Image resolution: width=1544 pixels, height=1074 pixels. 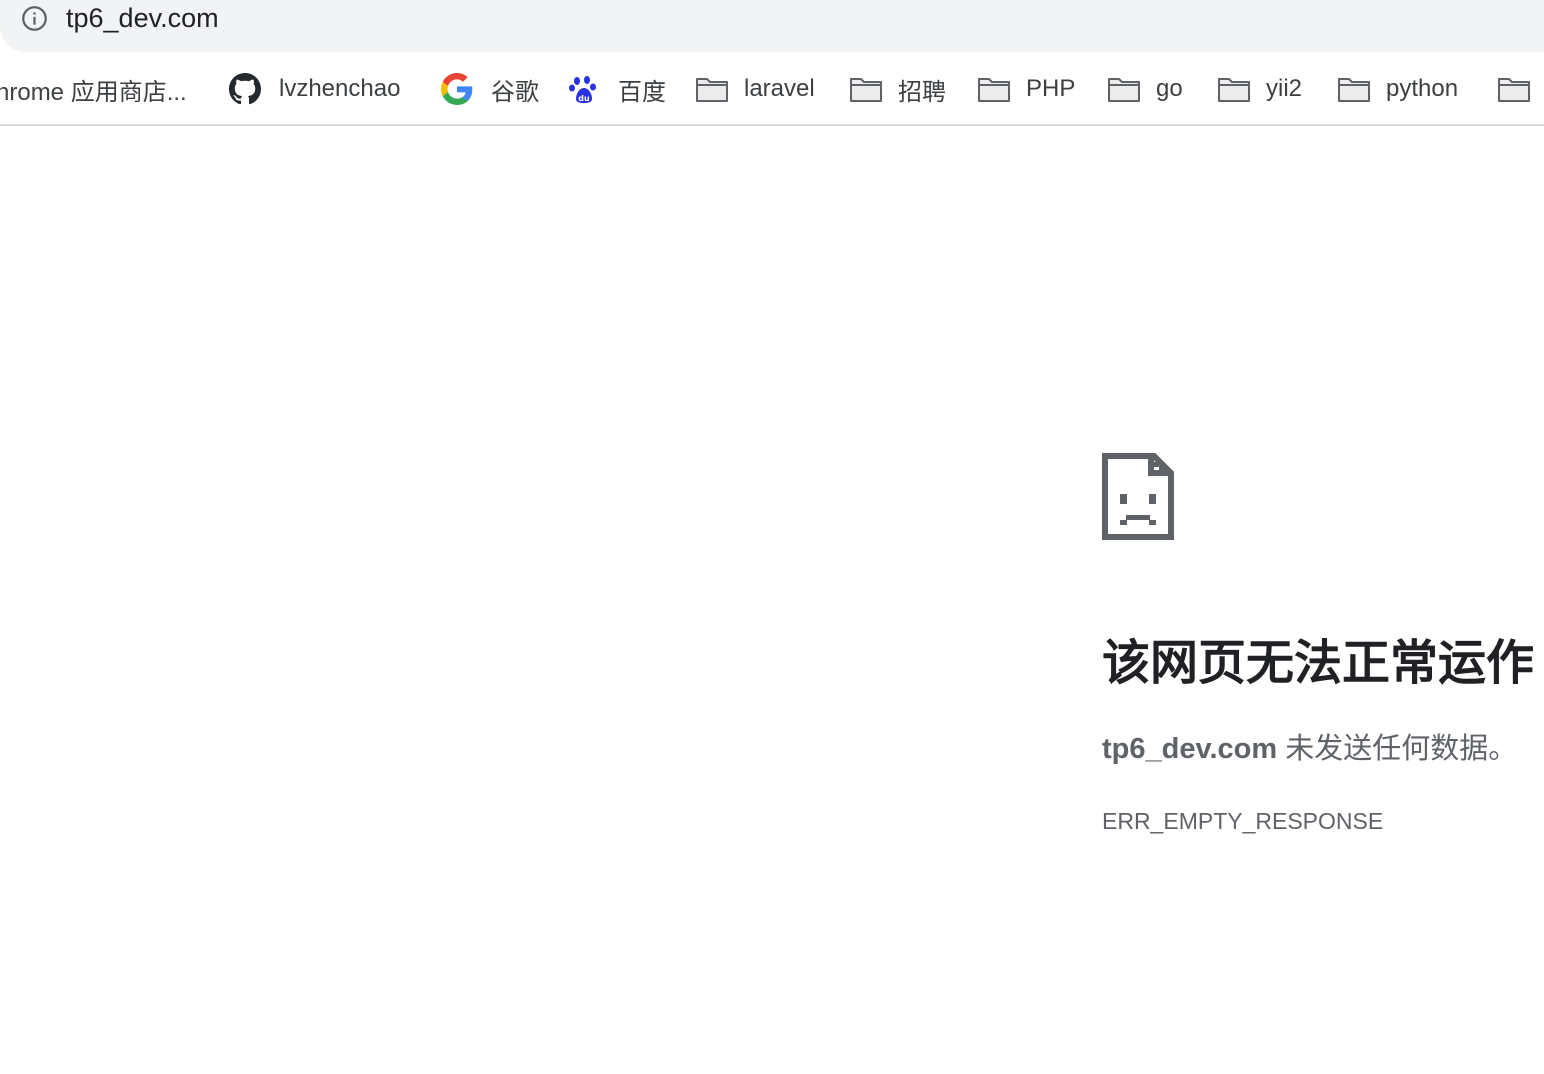 What do you see at coordinates (340, 88) in the screenshot?
I see `bookmark-label: lvzhenchao` at bounding box center [340, 88].